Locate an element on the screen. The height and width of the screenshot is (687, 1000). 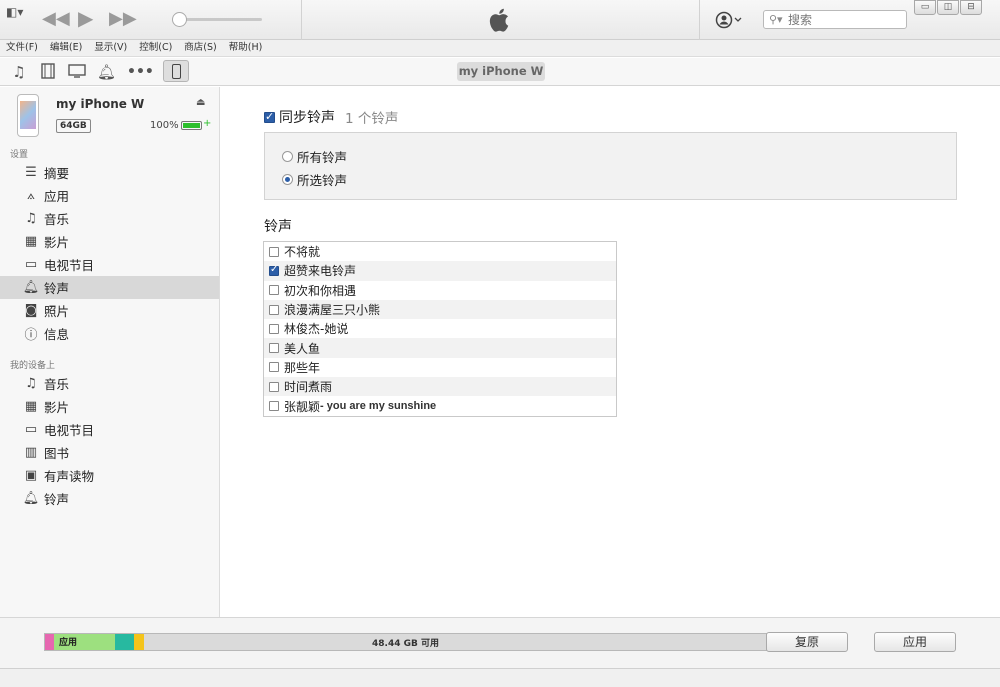
settings-item: ⟑ 应用 is located at coordinates (109, 195).